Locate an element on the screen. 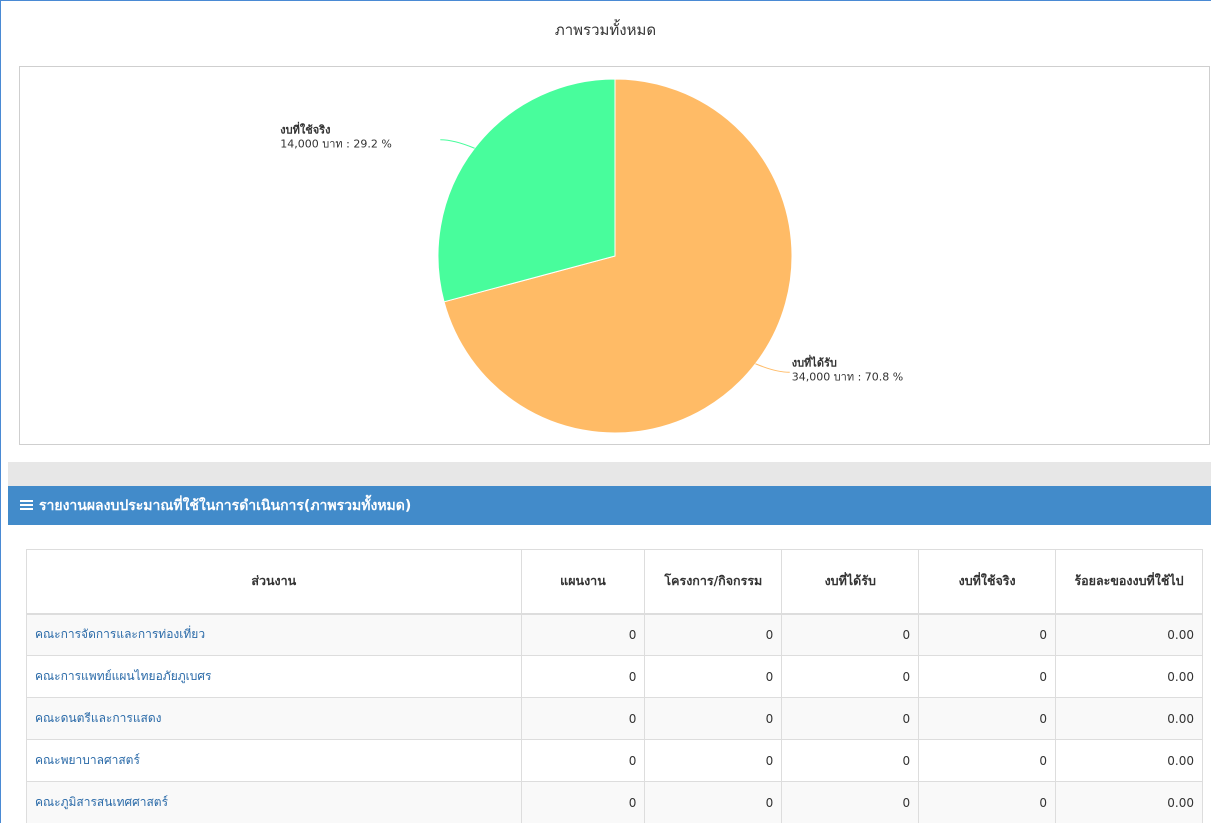 The image size is (1211, 823). label-connector-received is located at coordinates (772, 368).